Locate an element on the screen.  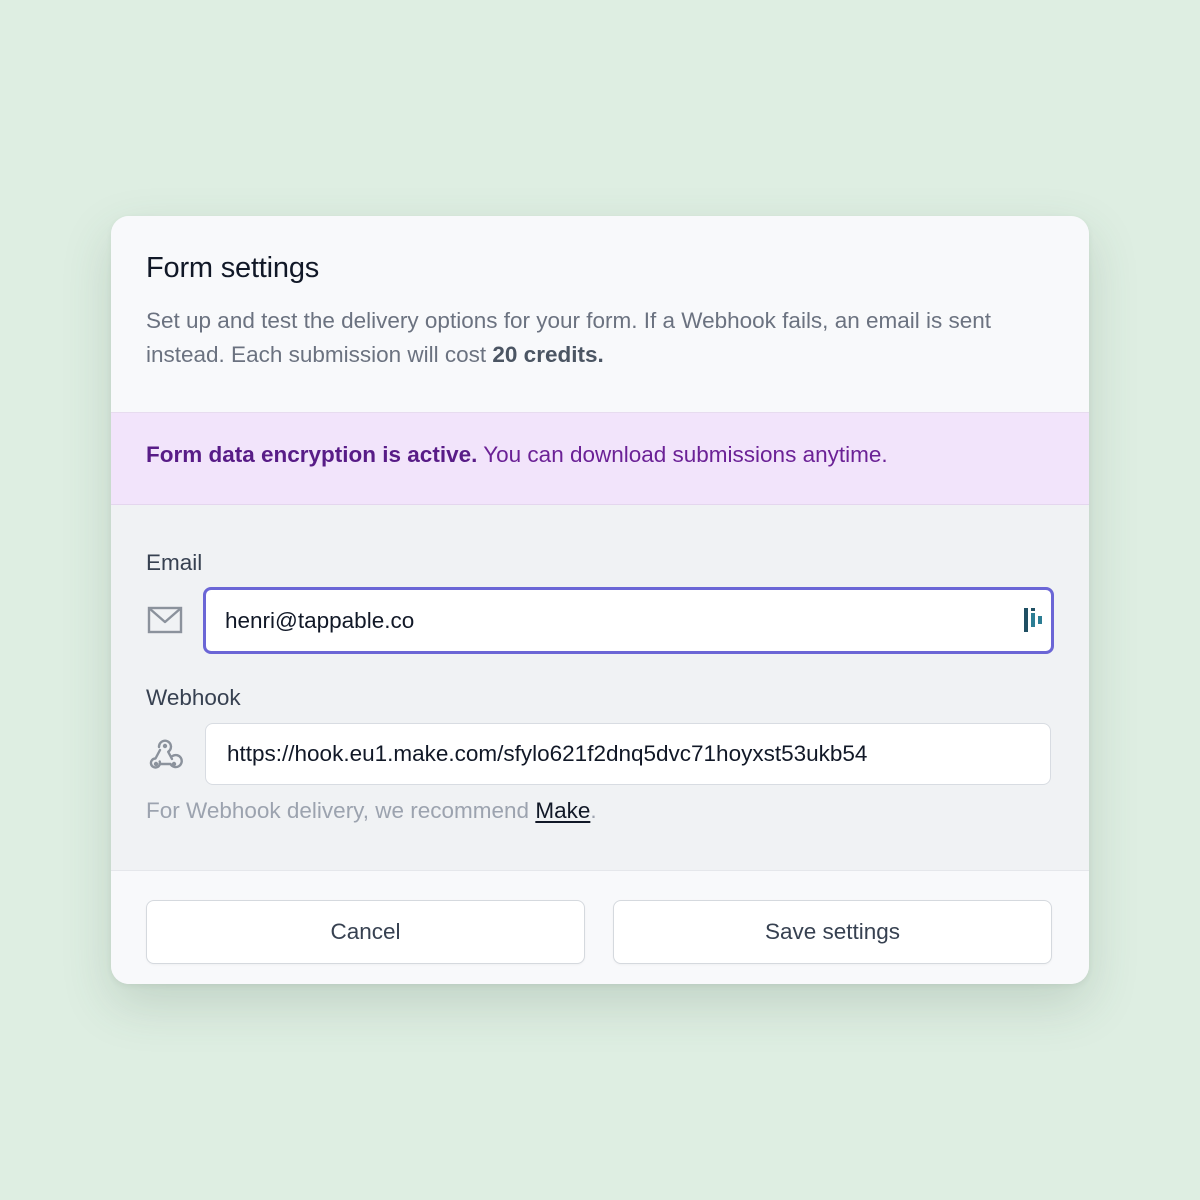
cancel-button: Cancel is located at coordinates (365, 932).